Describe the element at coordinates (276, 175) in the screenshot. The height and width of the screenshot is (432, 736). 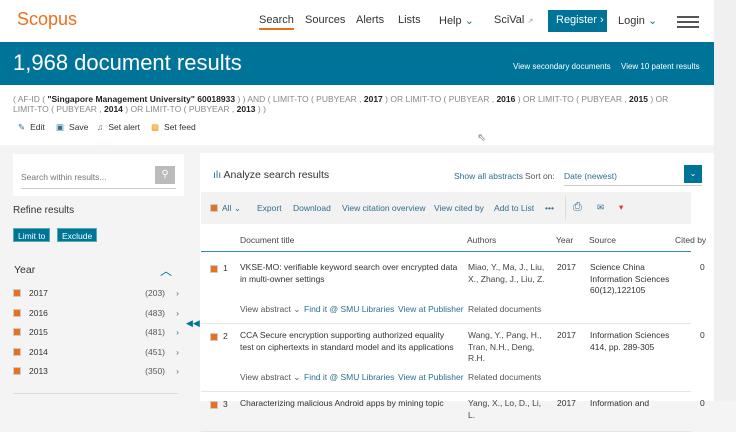
I see `analyze-label: Analyze search results` at that location.